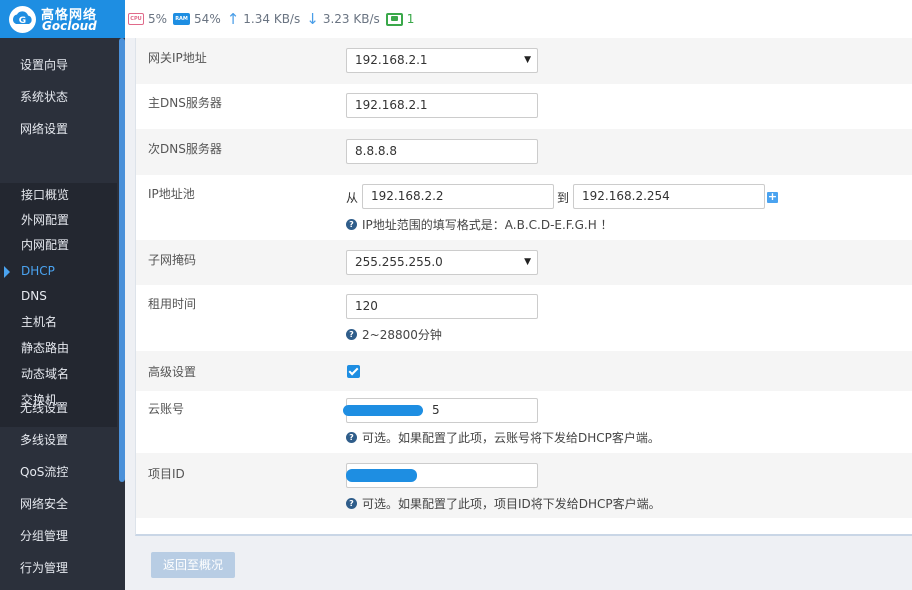 The height and width of the screenshot is (590, 912). I want to click on online-users-stat: 1, so click(400, 19).